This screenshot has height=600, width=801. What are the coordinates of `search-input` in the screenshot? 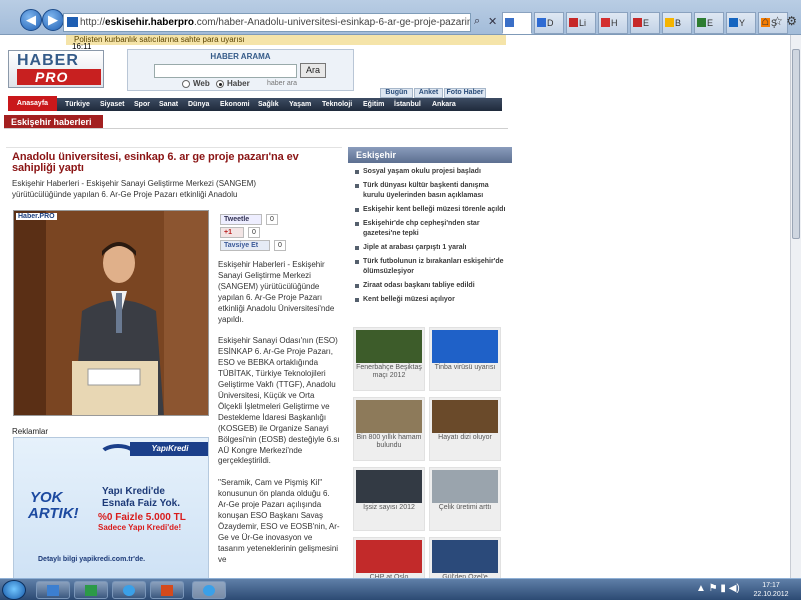 It's located at (225, 71).